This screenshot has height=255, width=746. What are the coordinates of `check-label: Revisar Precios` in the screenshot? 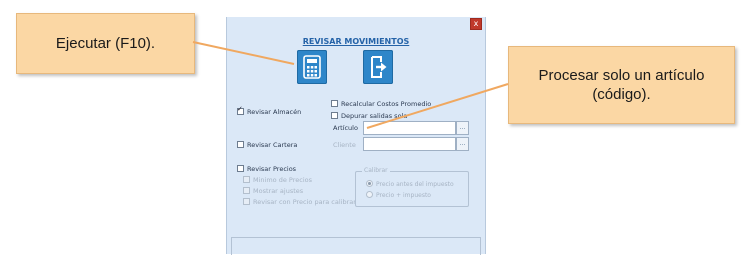 It's located at (272, 169).